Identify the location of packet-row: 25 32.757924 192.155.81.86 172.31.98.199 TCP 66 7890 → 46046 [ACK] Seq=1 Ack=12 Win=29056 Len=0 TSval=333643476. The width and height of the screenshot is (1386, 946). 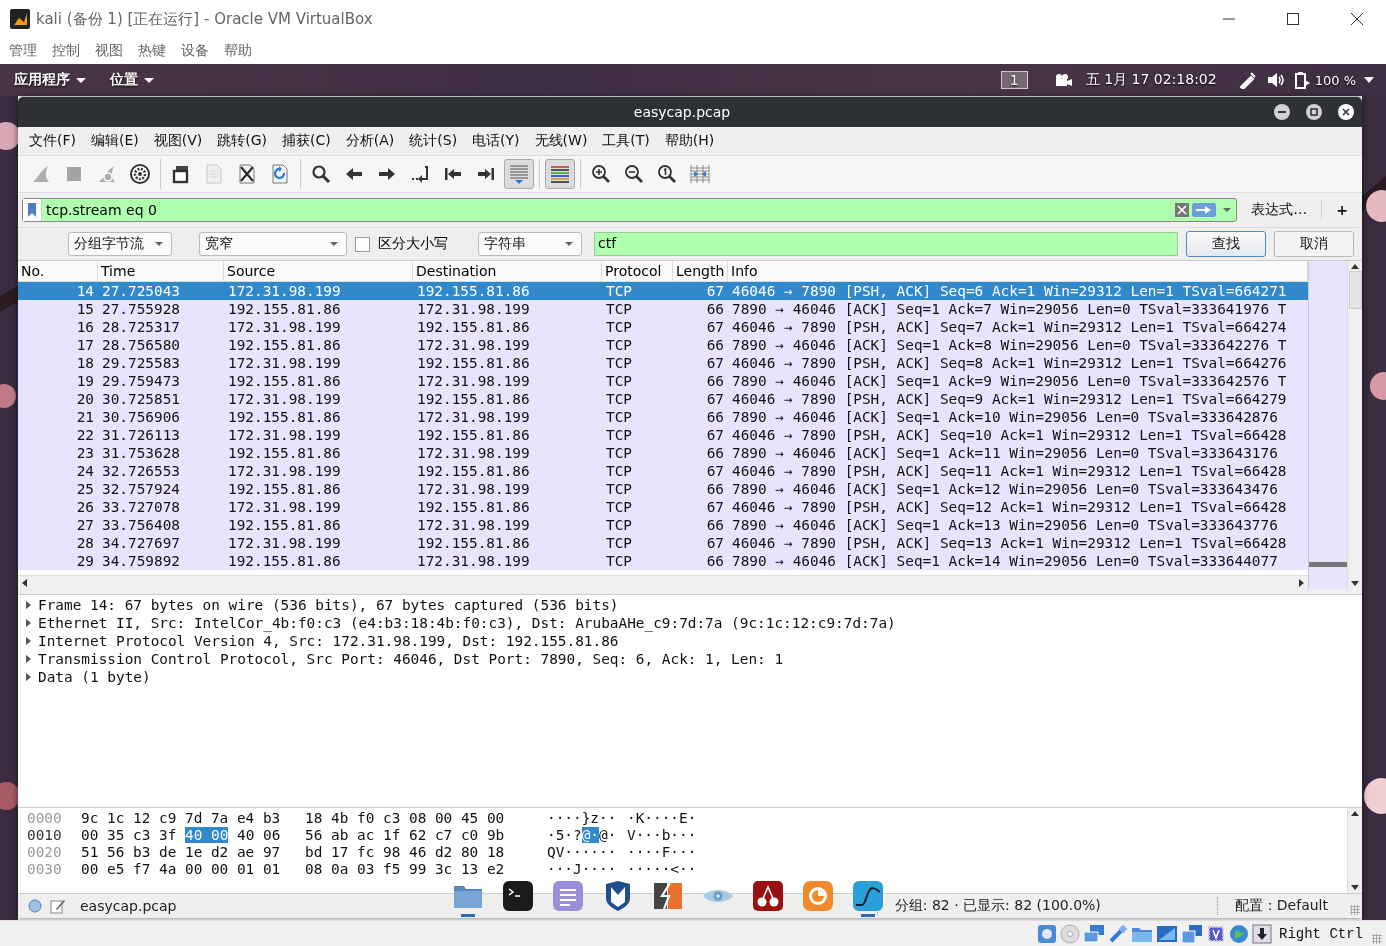
(663, 489).